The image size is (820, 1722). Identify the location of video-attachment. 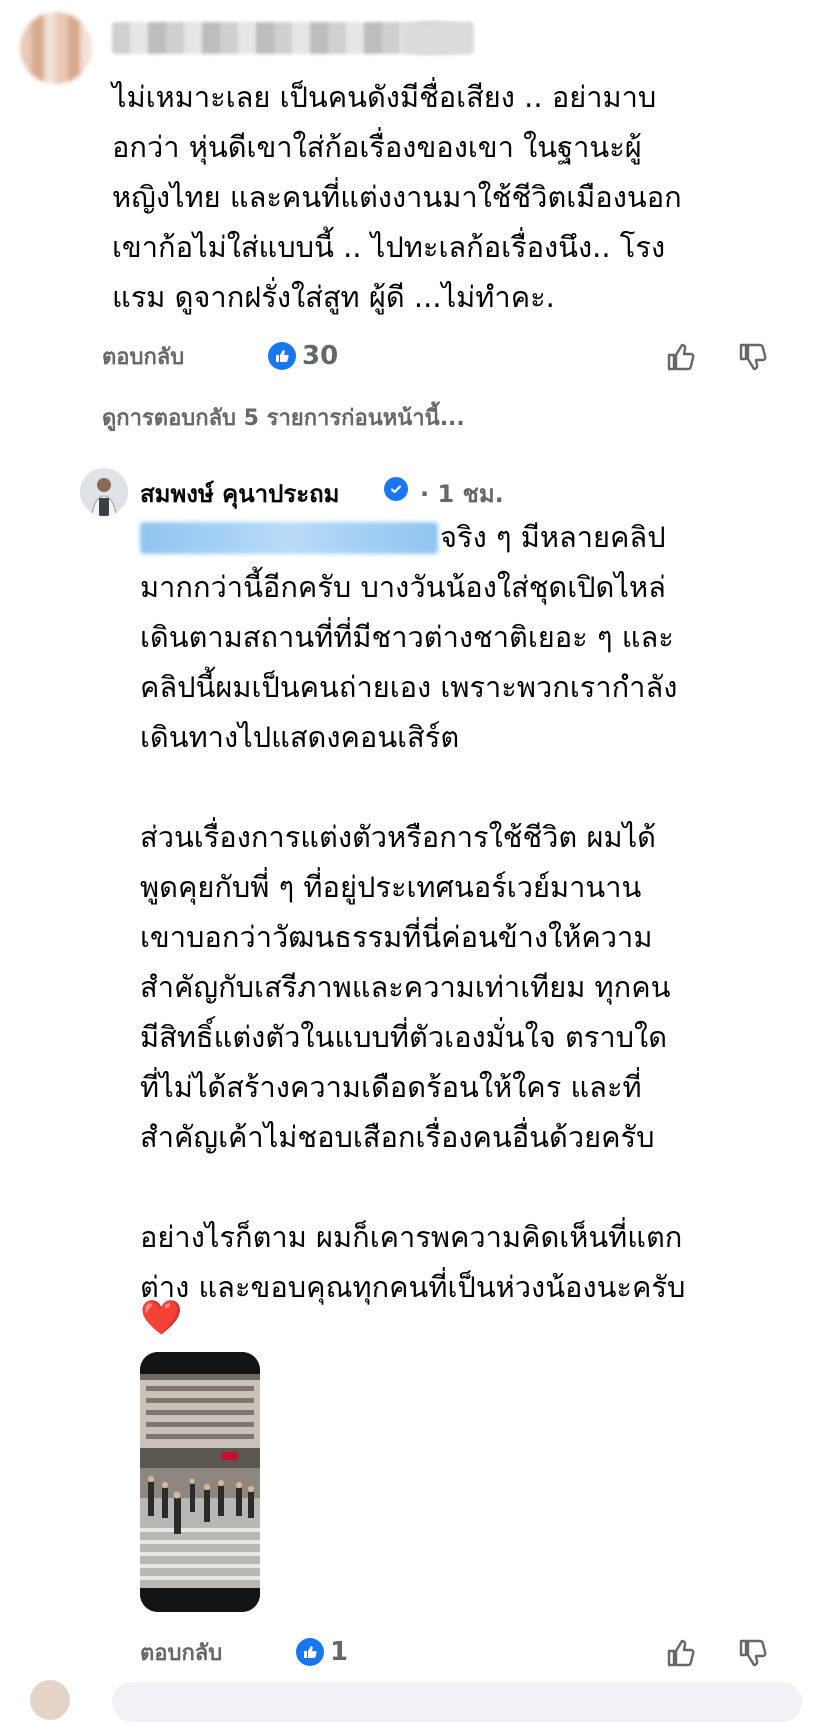
(200, 1482).